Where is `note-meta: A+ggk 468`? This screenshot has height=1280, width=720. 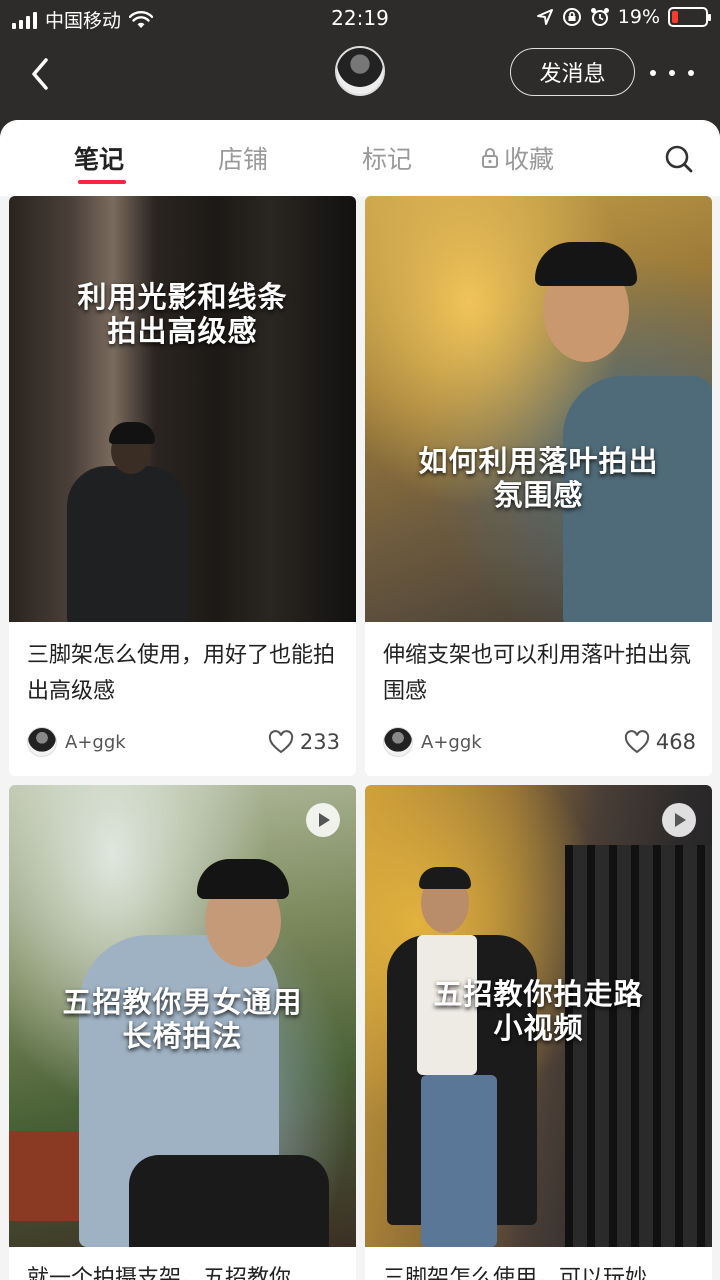 note-meta: A+ggk 468 is located at coordinates (539, 742).